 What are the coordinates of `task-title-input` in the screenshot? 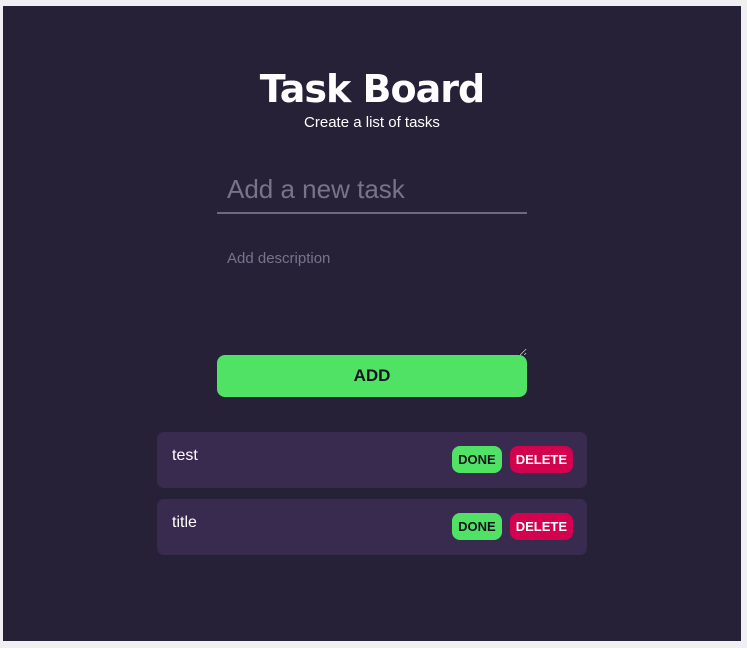 It's located at (372, 190).